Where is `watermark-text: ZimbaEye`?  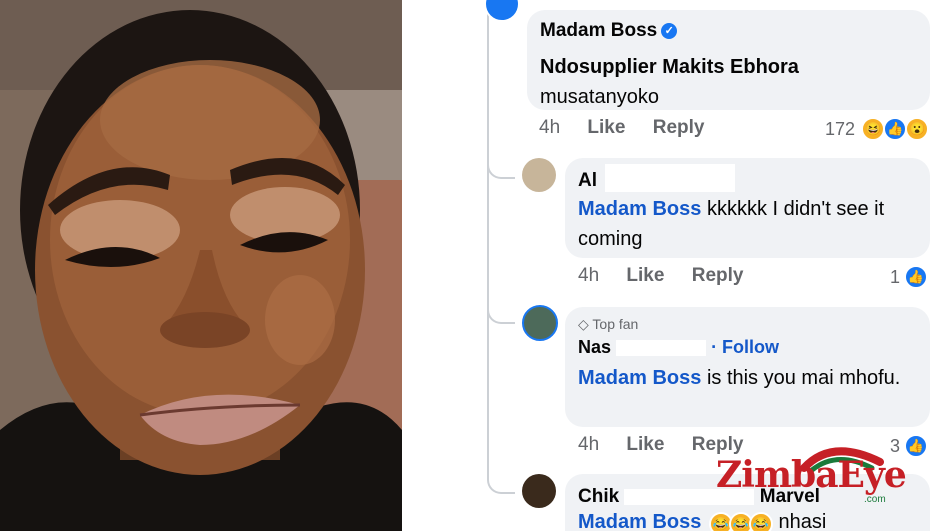 watermark-text: ZimbaEye is located at coordinates (811, 475).